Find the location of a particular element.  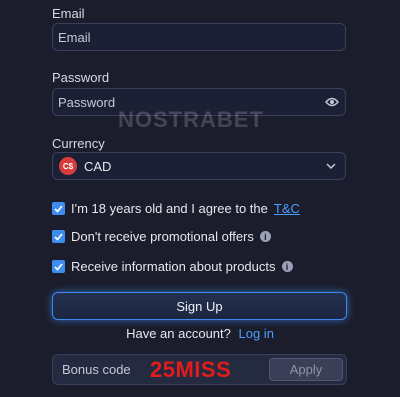

cad-currency-icon: C$ is located at coordinates (68, 166).